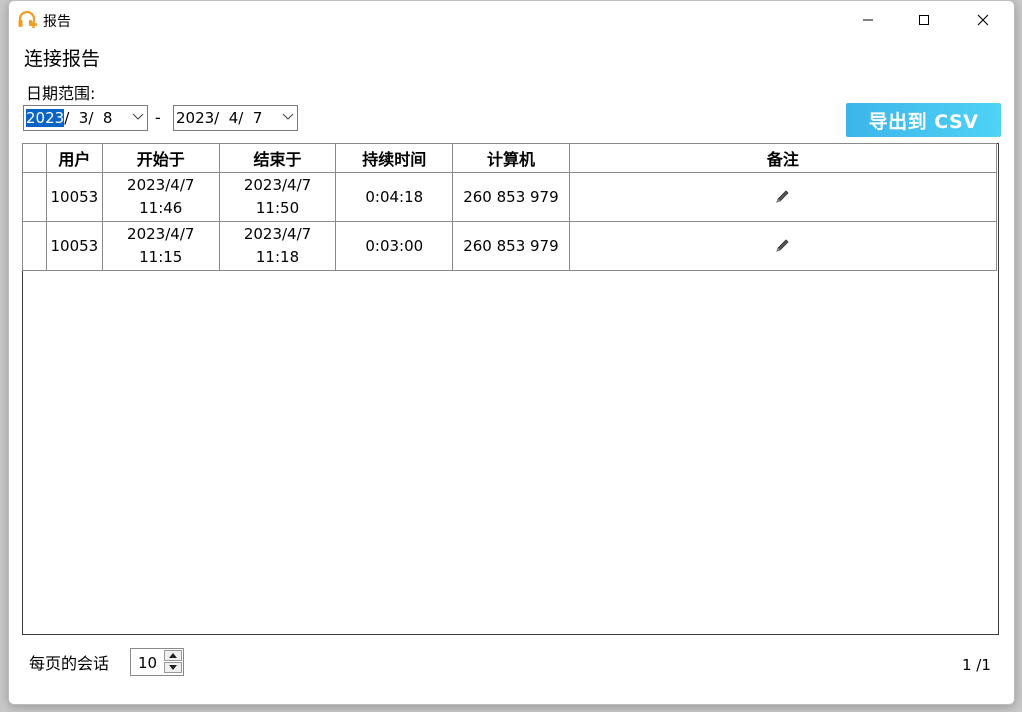 This screenshot has width=1022, height=712. Describe the element at coordinates (61, 93) in the screenshot. I see `date-range-label: 日期范围:` at that location.